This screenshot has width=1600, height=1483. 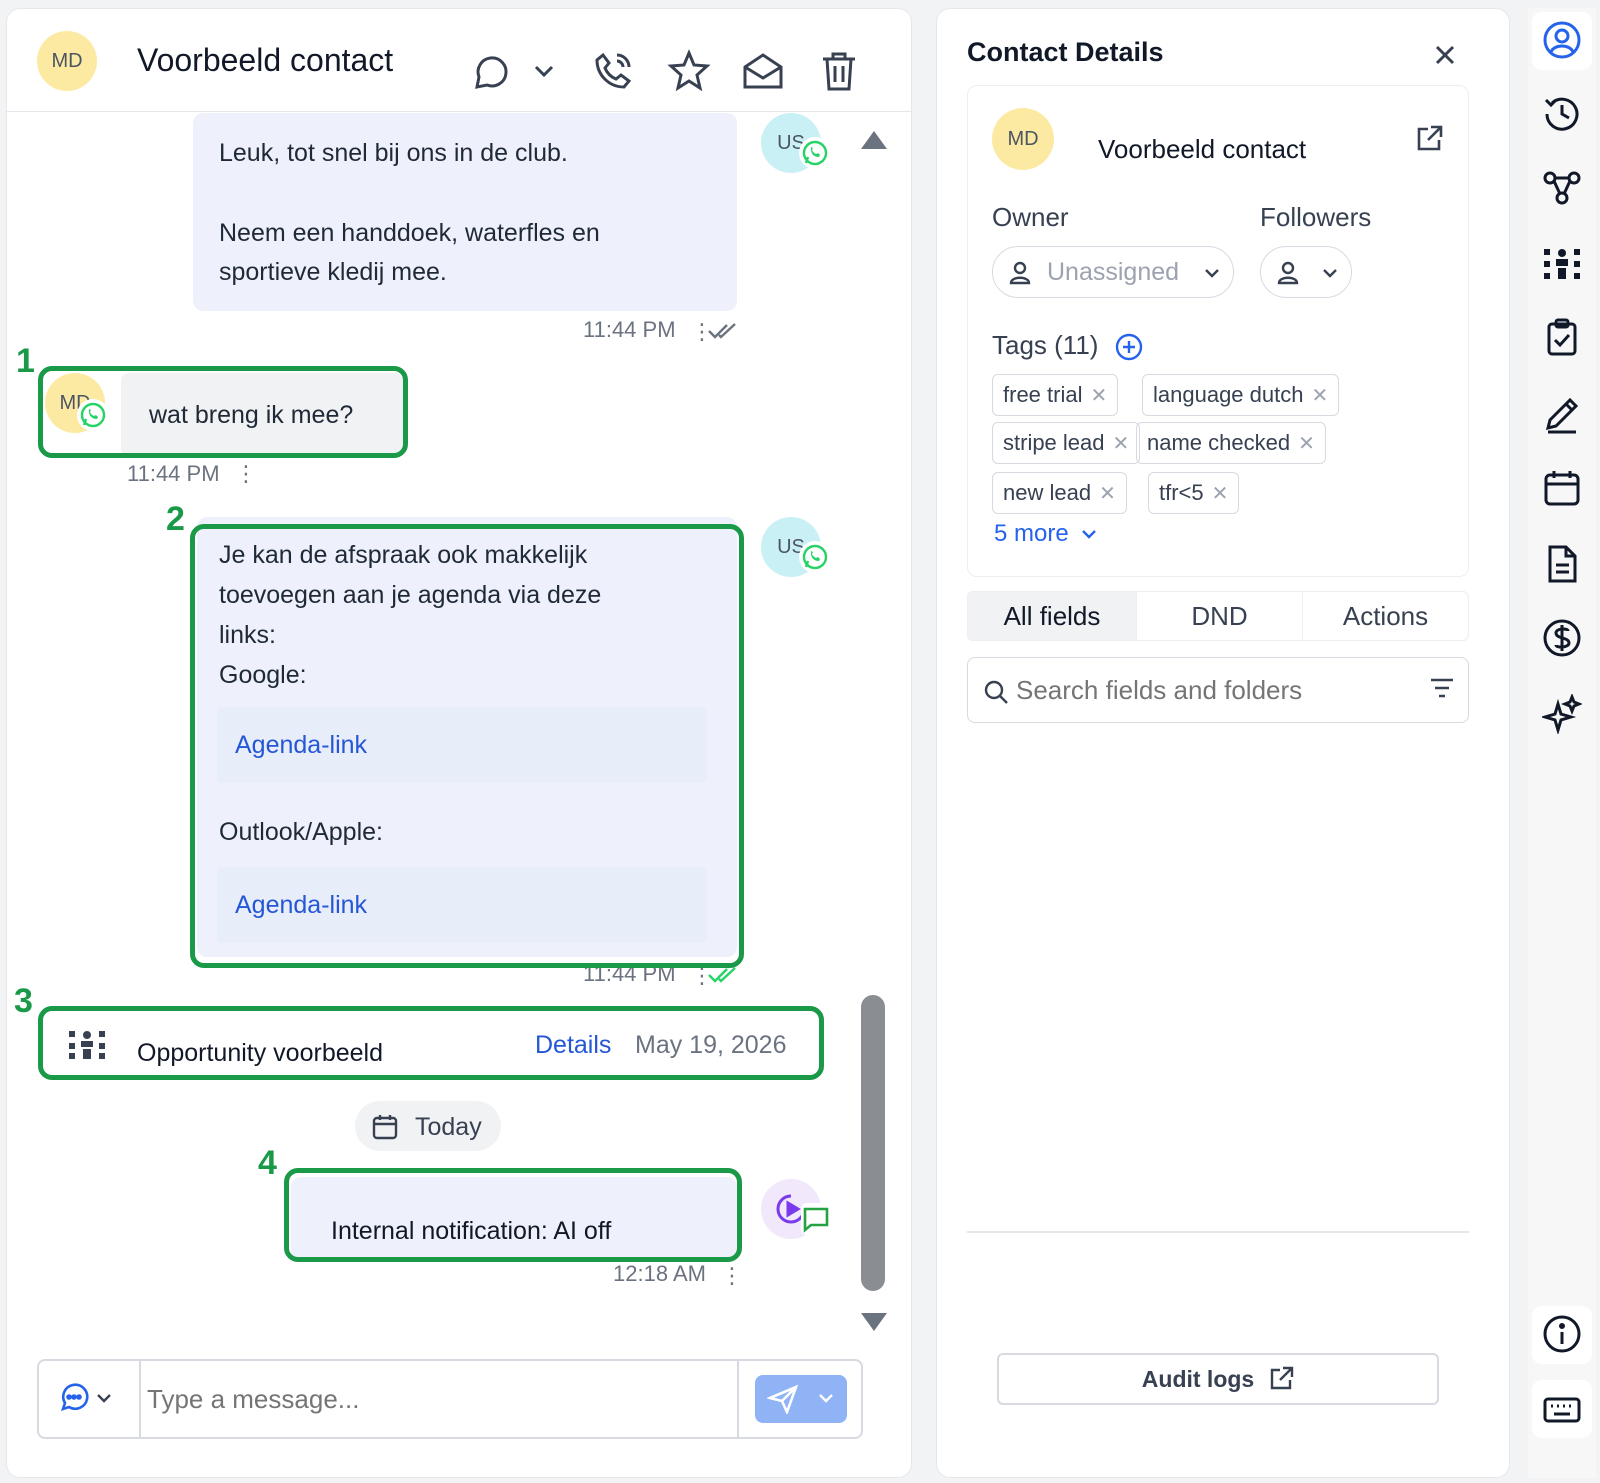 I want to click on annotation-number: 1, so click(x=25, y=361).